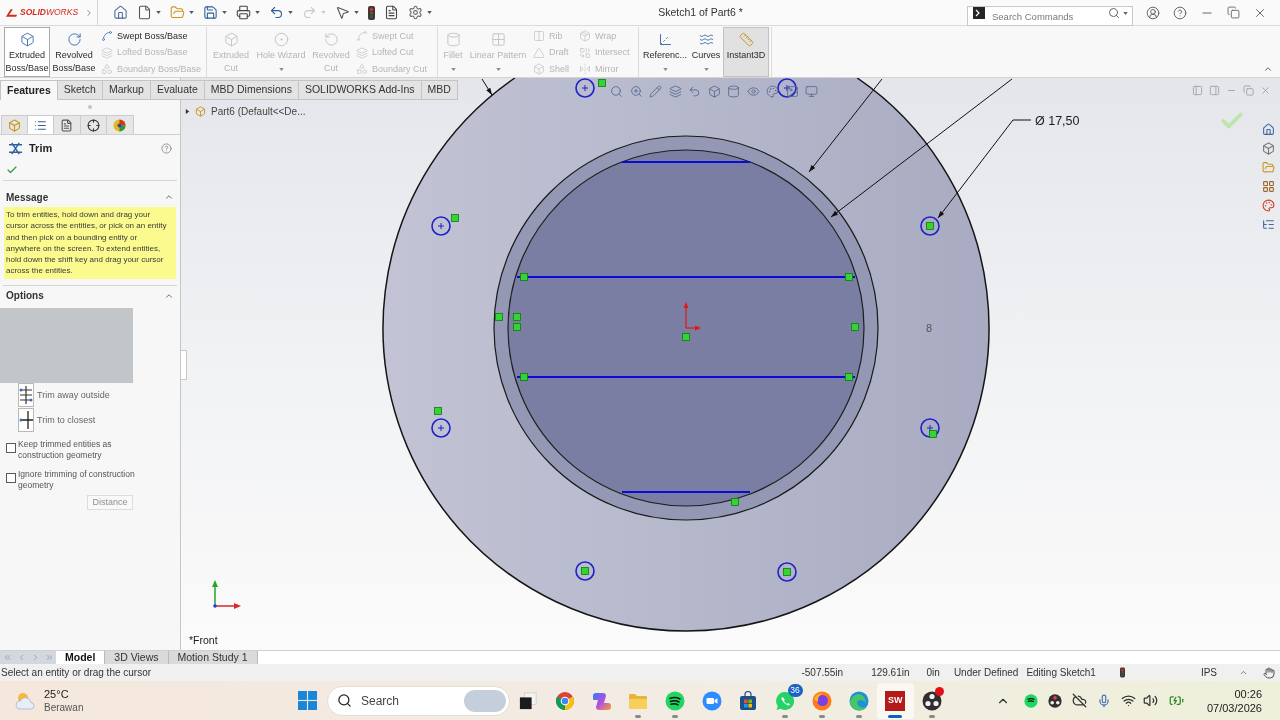 This screenshot has width=1280, height=720. Describe the element at coordinates (792, 91) in the screenshot. I see `image-icon` at that location.